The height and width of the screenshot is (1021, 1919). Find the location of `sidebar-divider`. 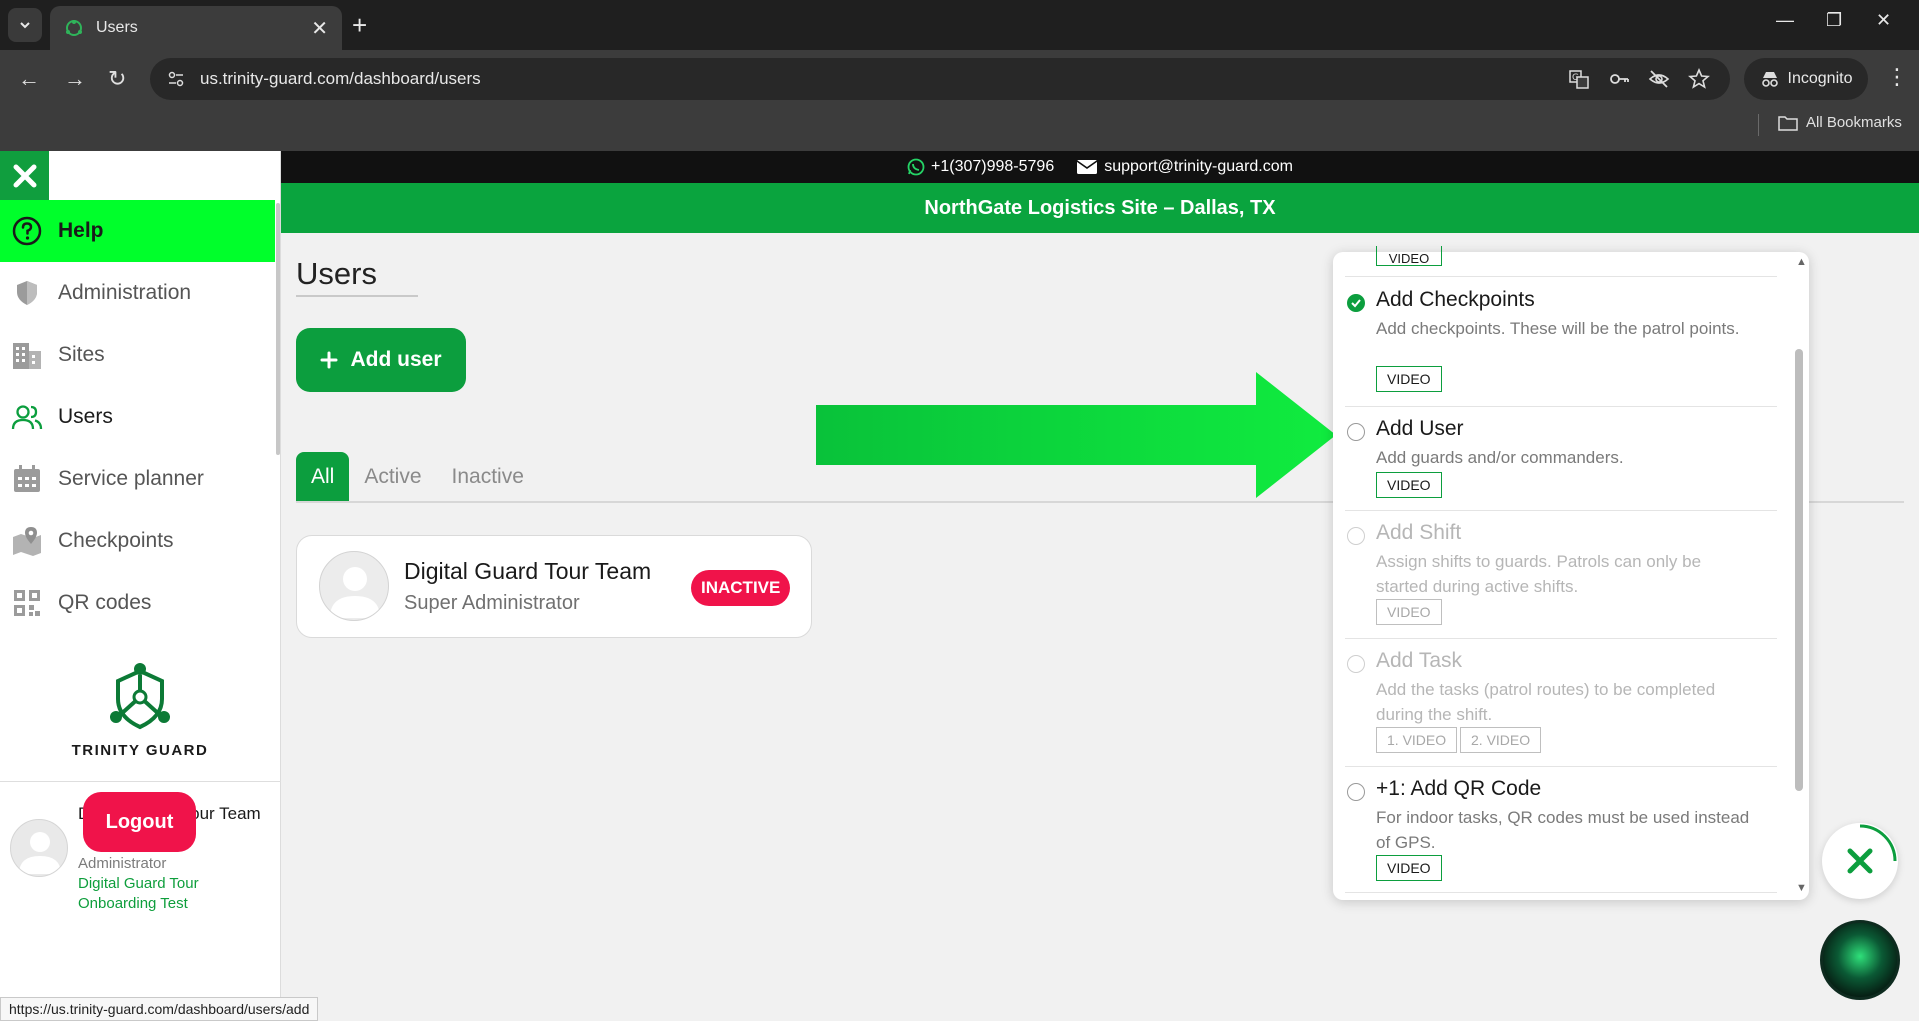

sidebar-divider is located at coordinates (140, 781).